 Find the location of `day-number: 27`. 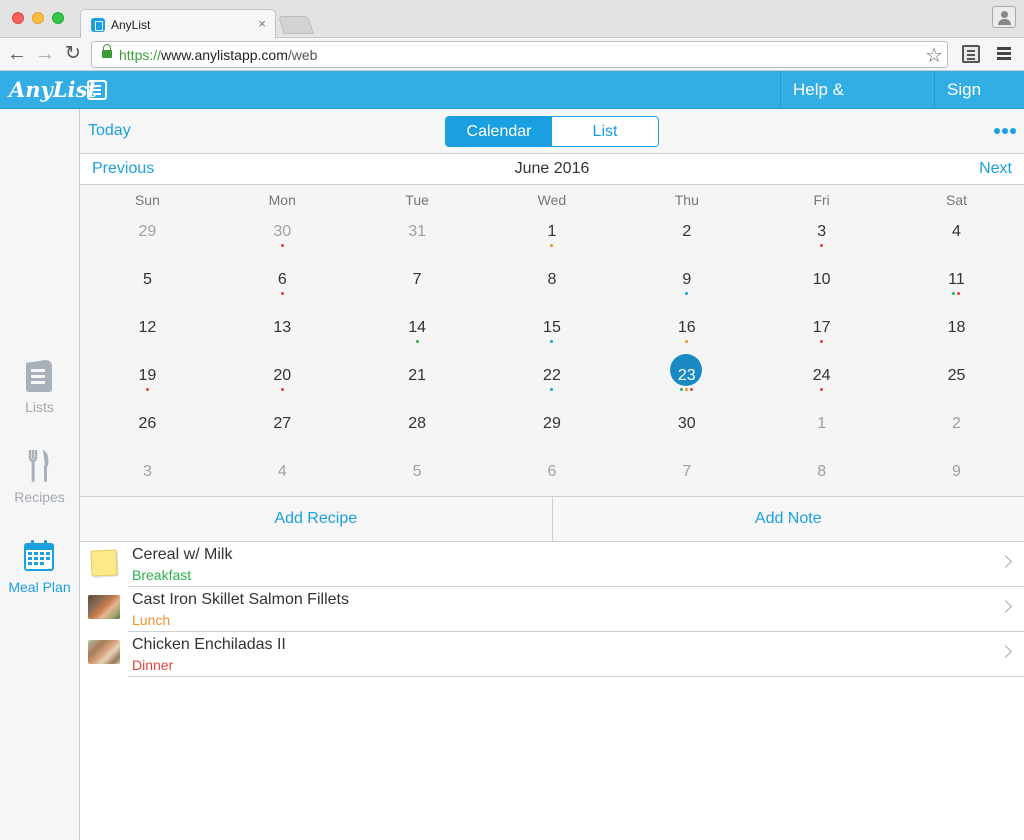

day-number: 27 is located at coordinates (282, 423).